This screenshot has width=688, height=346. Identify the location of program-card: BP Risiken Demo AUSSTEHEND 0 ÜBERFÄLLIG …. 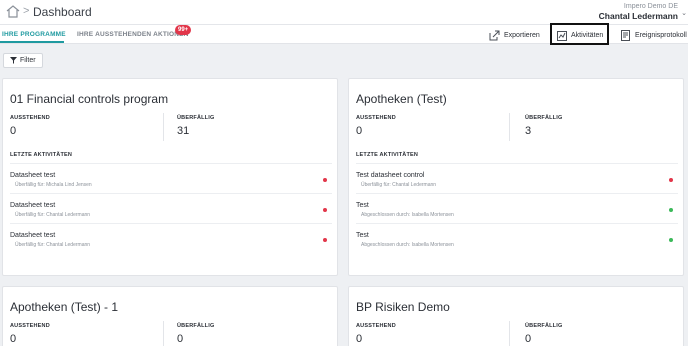
(516, 316).